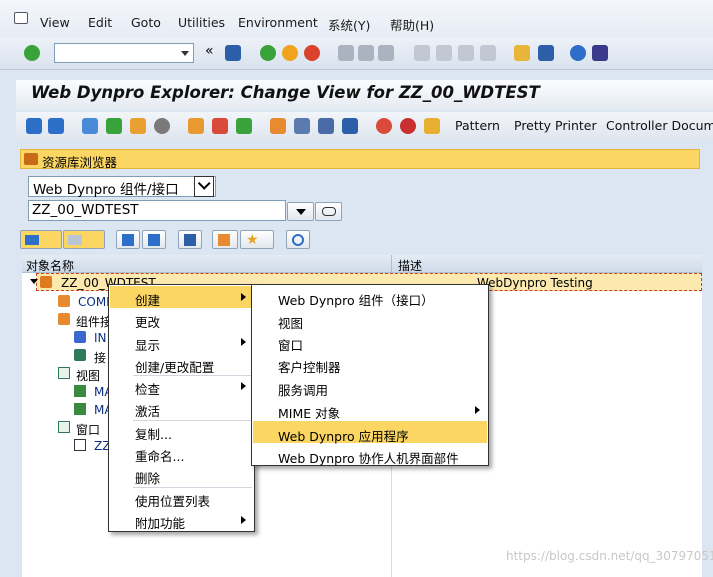 The width and height of the screenshot is (713, 577). Describe the element at coordinates (422, 53) in the screenshot. I see `first-page-icon` at that location.